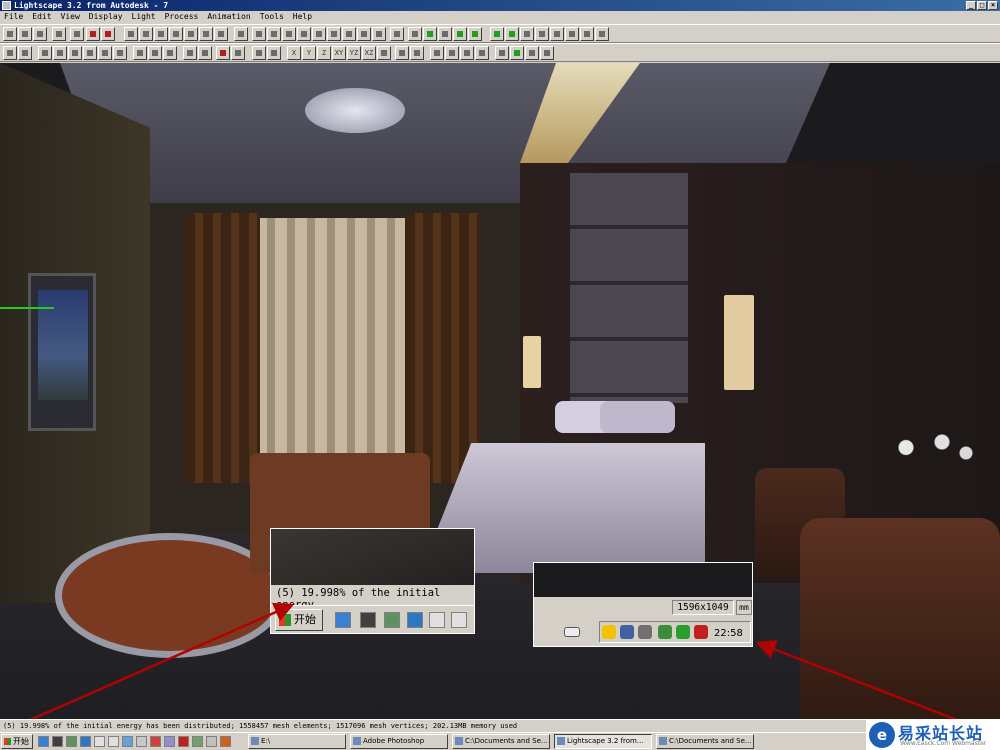 The image size is (1000, 750). Describe the element at coordinates (497, 34) in the screenshot. I see `process-icon` at that location.